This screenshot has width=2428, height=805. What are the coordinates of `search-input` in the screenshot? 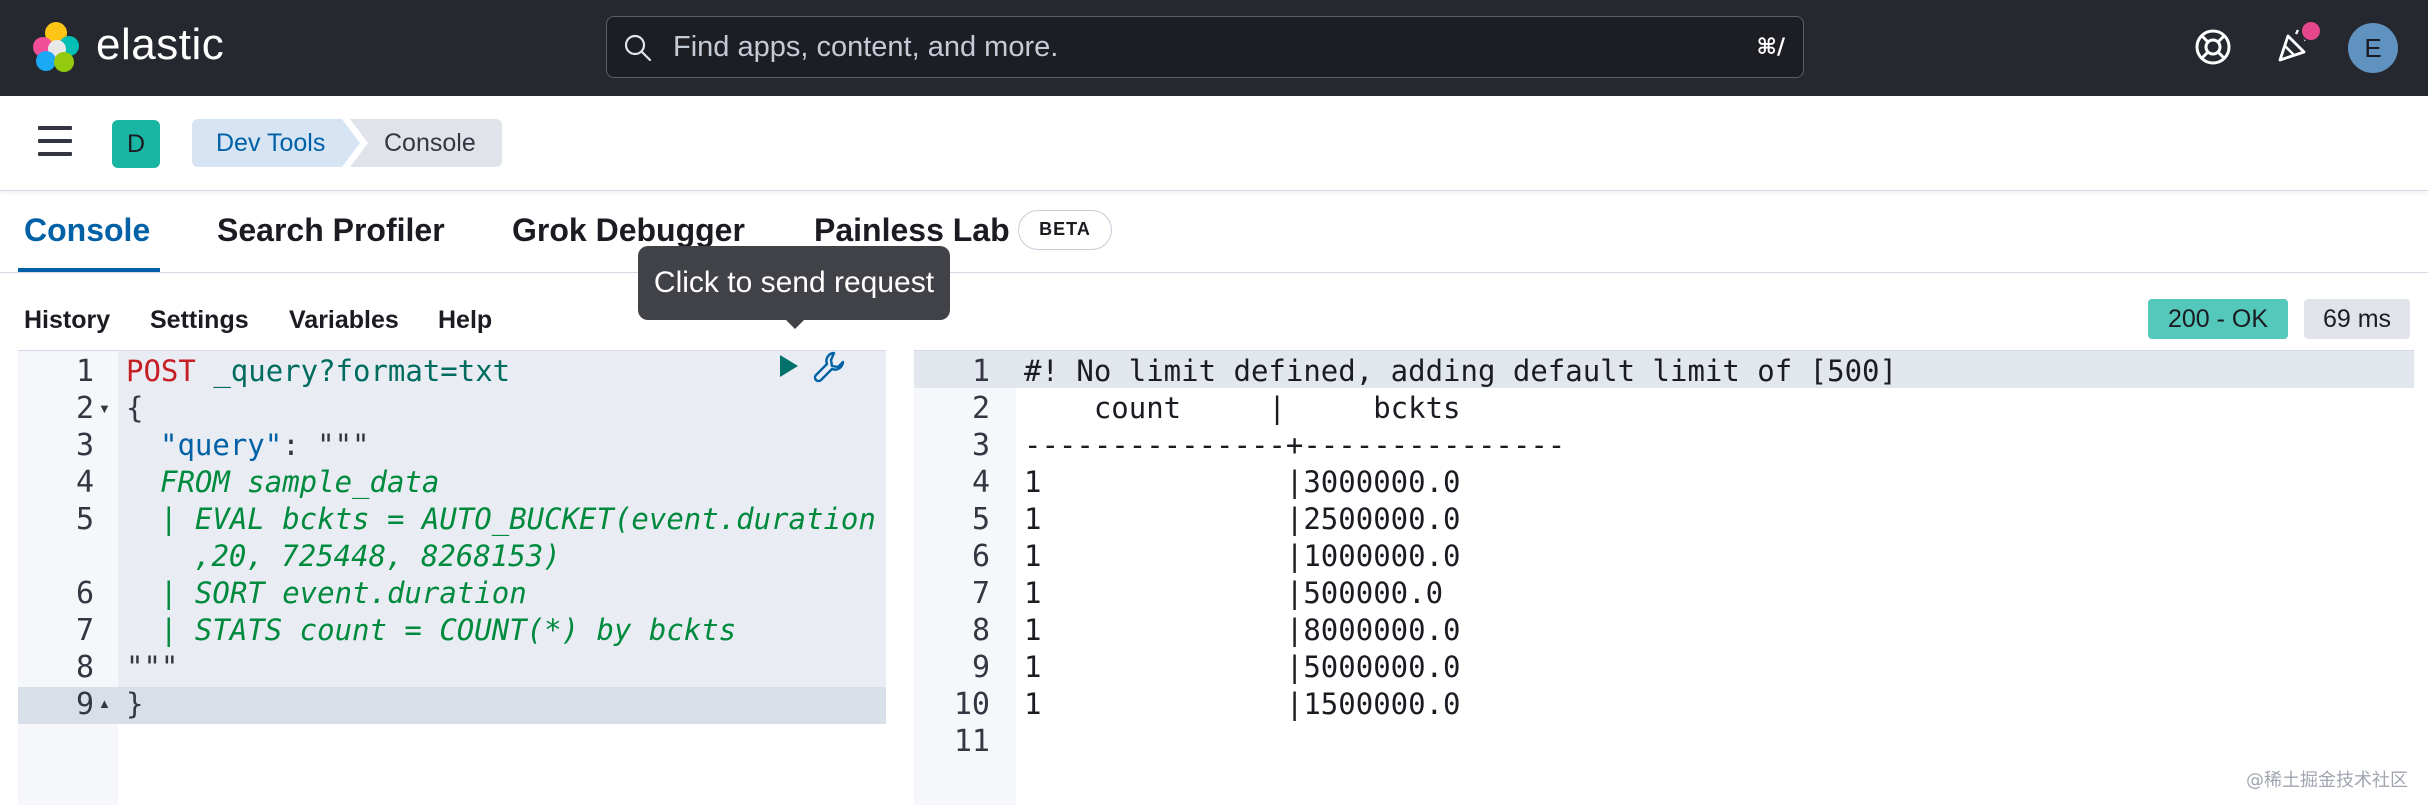 It's located at (1173, 47).